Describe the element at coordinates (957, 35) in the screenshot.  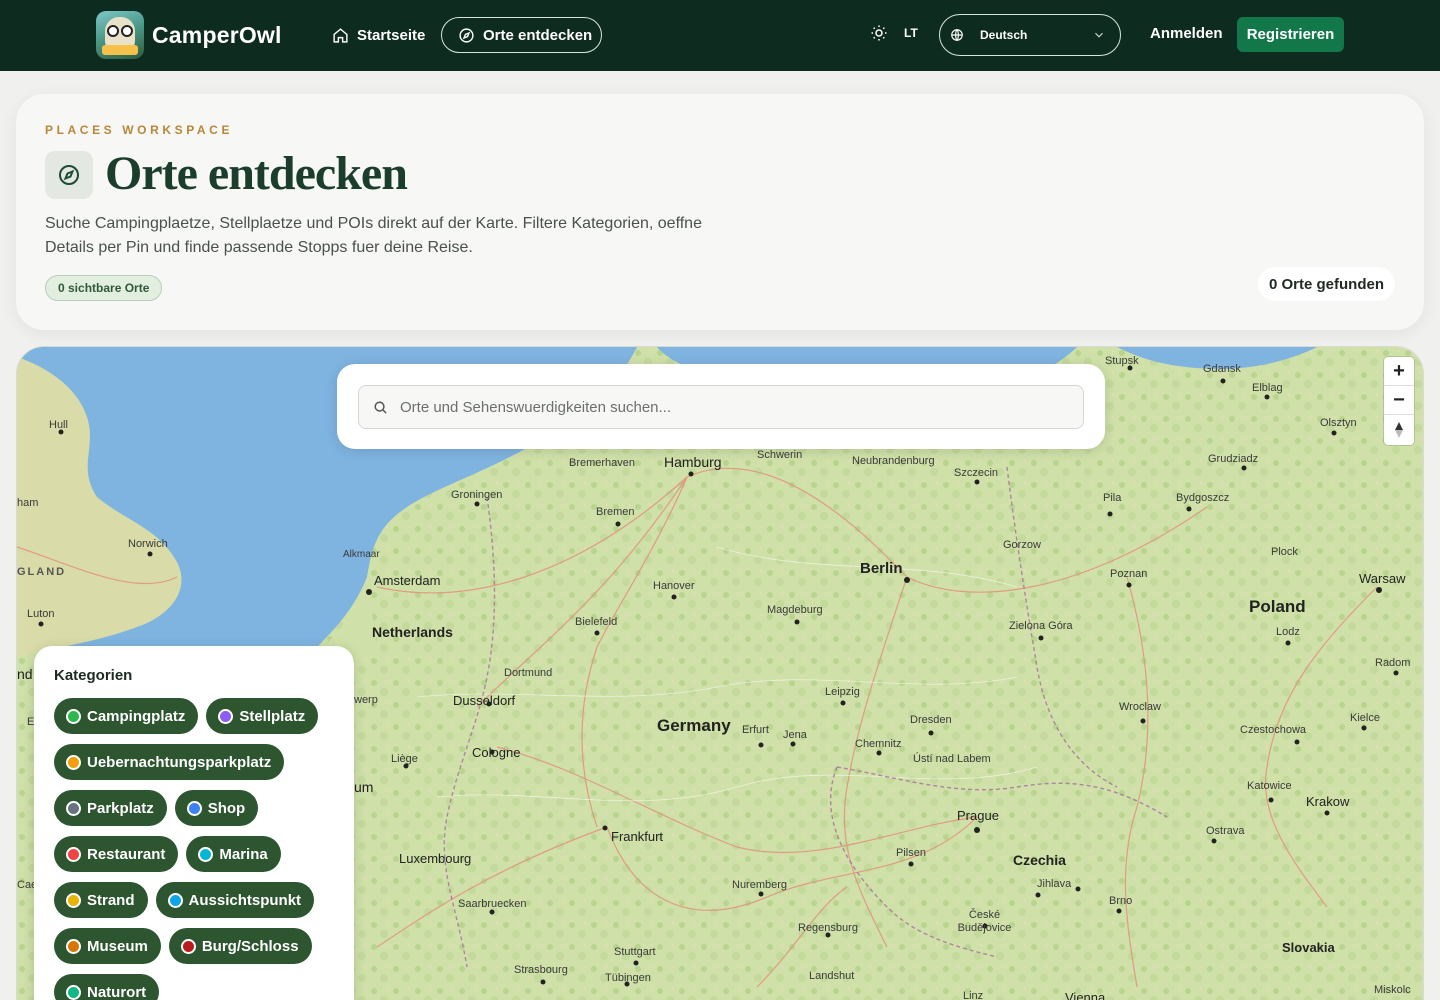
I see `globe-icon` at that location.